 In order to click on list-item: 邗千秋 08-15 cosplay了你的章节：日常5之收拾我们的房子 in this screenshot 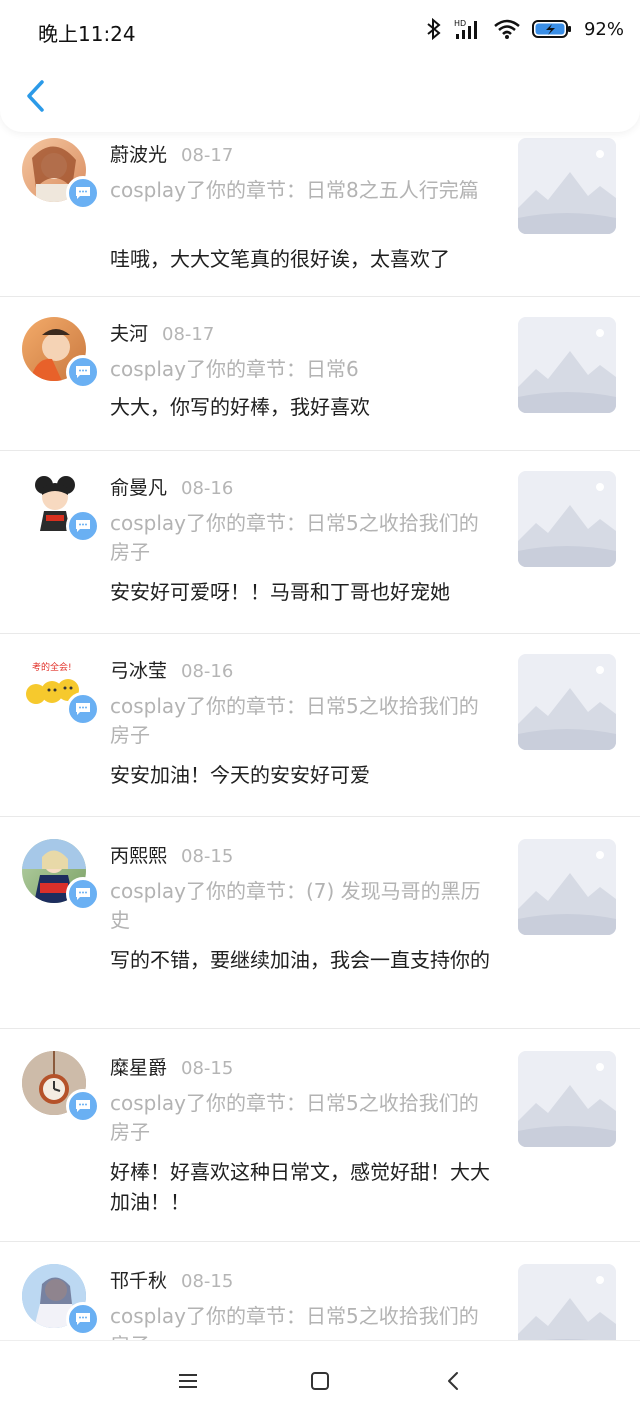, I will do `click(320, 1291)`.